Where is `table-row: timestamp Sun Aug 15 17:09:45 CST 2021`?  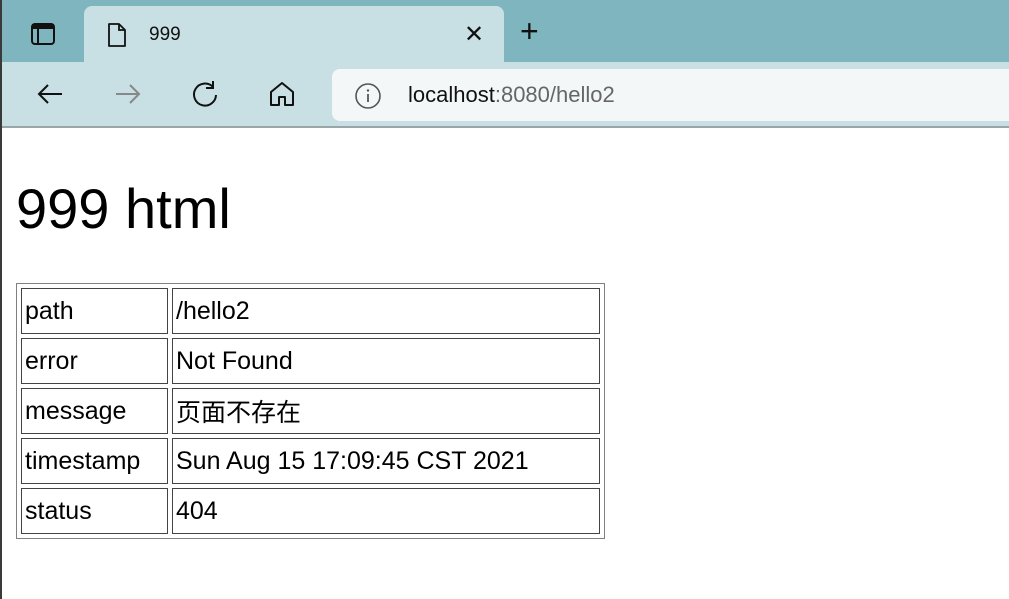
table-row: timestamp Sun Aug 15 17:09:45 CST 2021 is located at coordinates (310, 461).